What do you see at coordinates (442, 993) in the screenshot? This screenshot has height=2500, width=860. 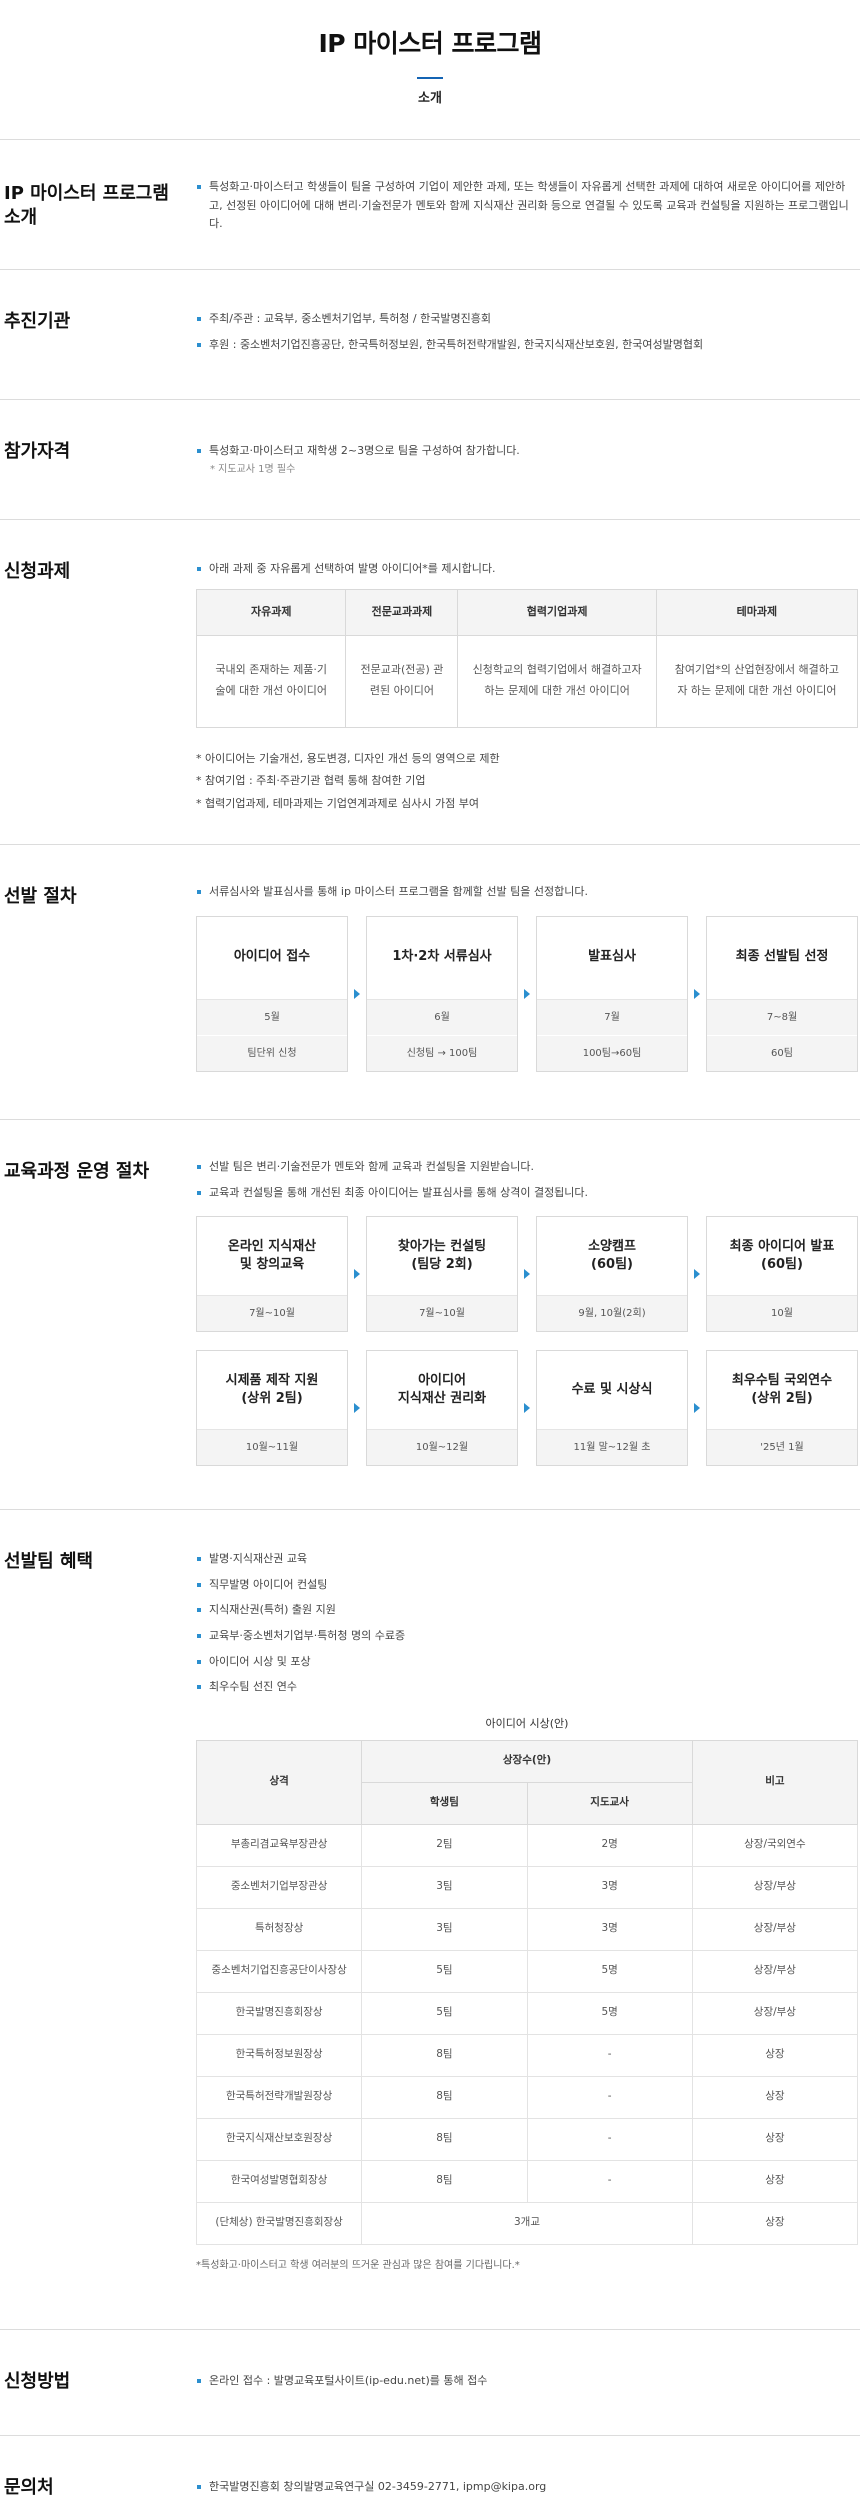 I see `selection-step: 1차·2차 서류심사 6월 신청팀 → 100팀` at bounding box center [442, 993].